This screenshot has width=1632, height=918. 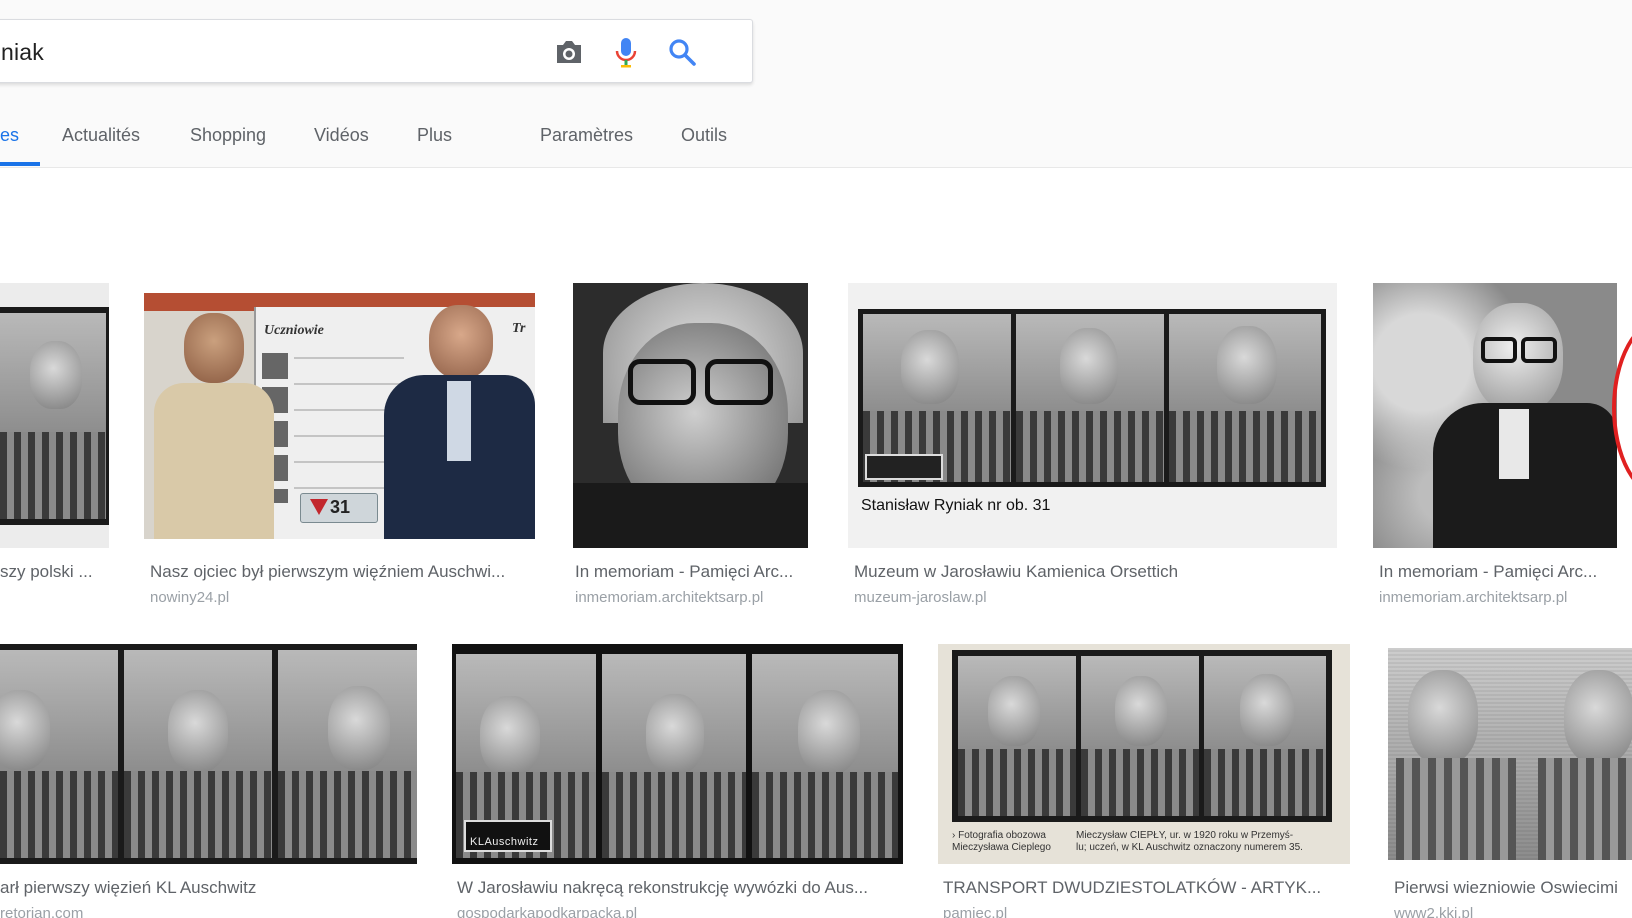 What do you see at coordinates (210, 888) in the screenshot?
I see `result-title: arł pierwszy więzień KL Auschwitz` at bounding box center [210, 888].